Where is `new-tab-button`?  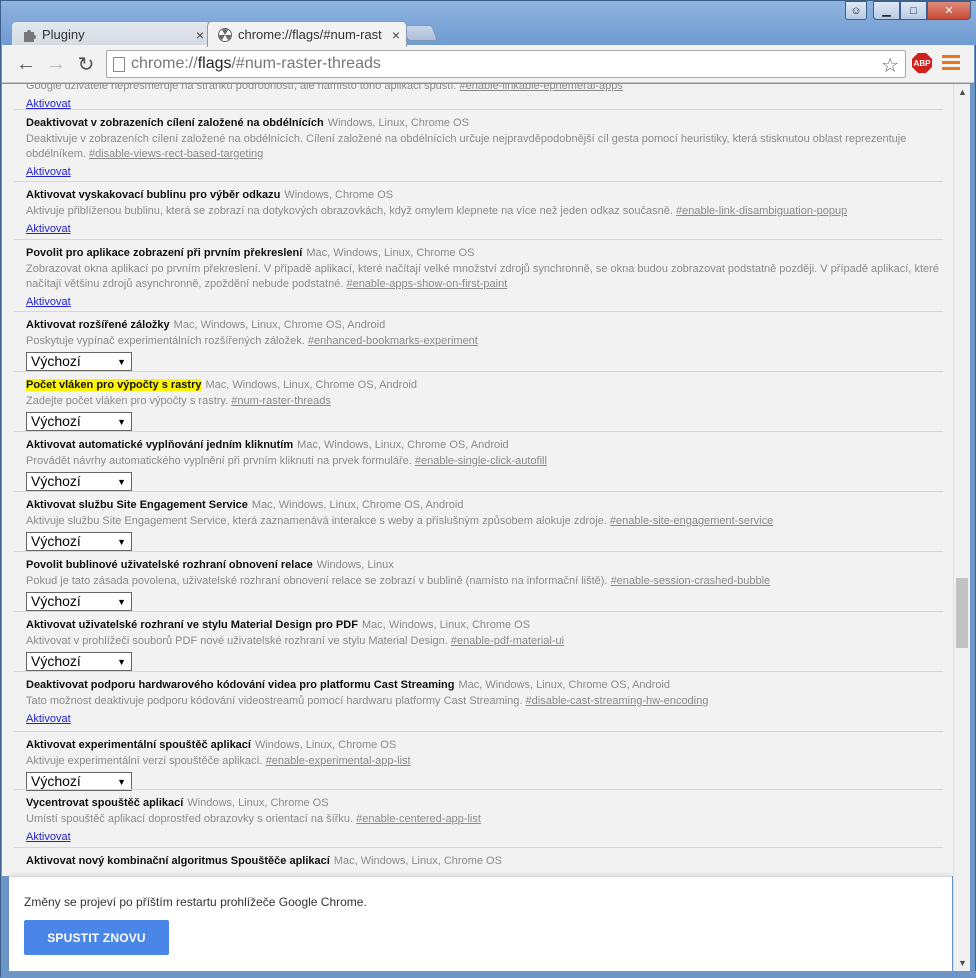 new-tab-button is located at coordinates (420, 33).